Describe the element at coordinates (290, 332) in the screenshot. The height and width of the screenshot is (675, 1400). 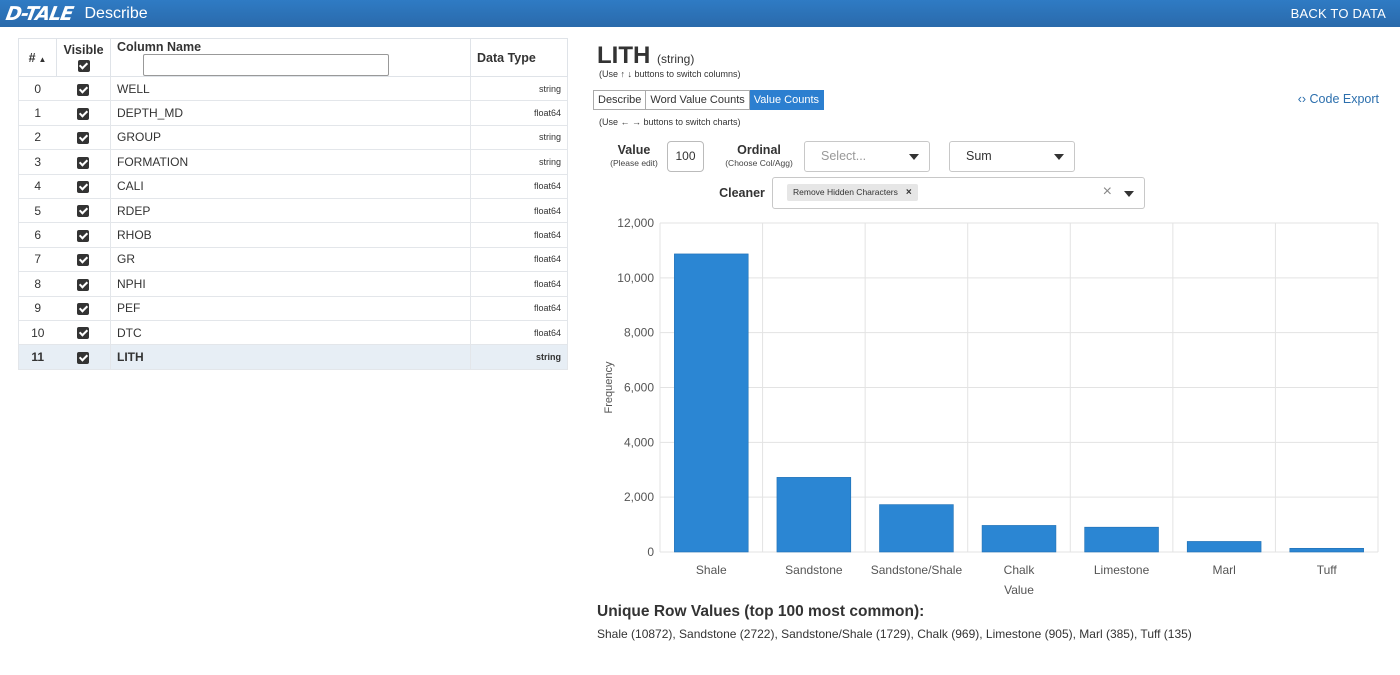
I see `row-column-name: DTC` at that location.